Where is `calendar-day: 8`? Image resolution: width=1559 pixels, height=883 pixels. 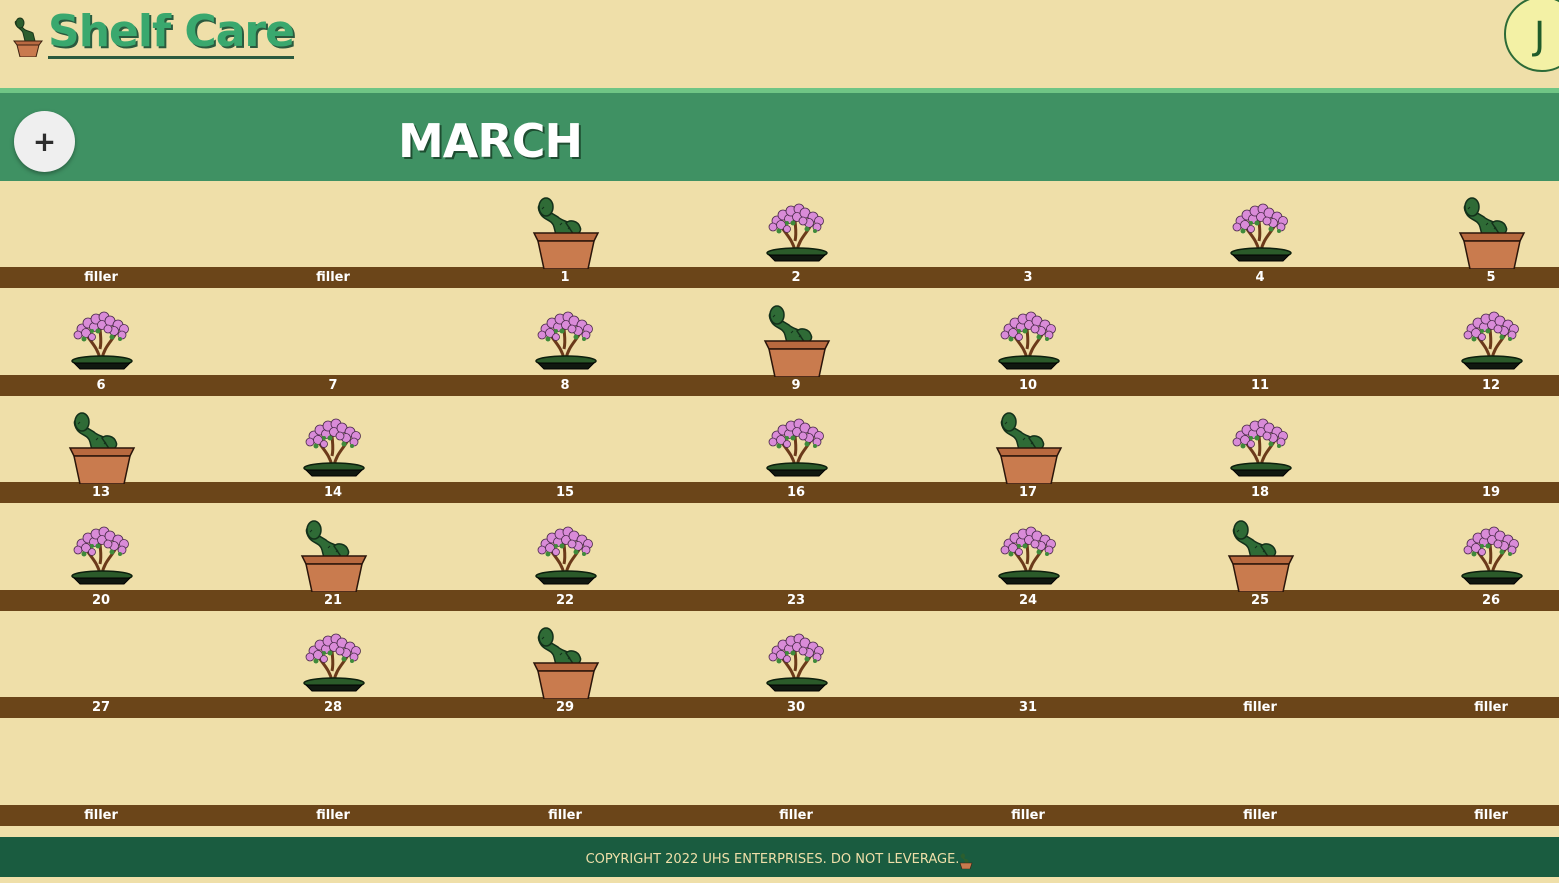 calendar-day: 8 is located at coordinates (565, 342).